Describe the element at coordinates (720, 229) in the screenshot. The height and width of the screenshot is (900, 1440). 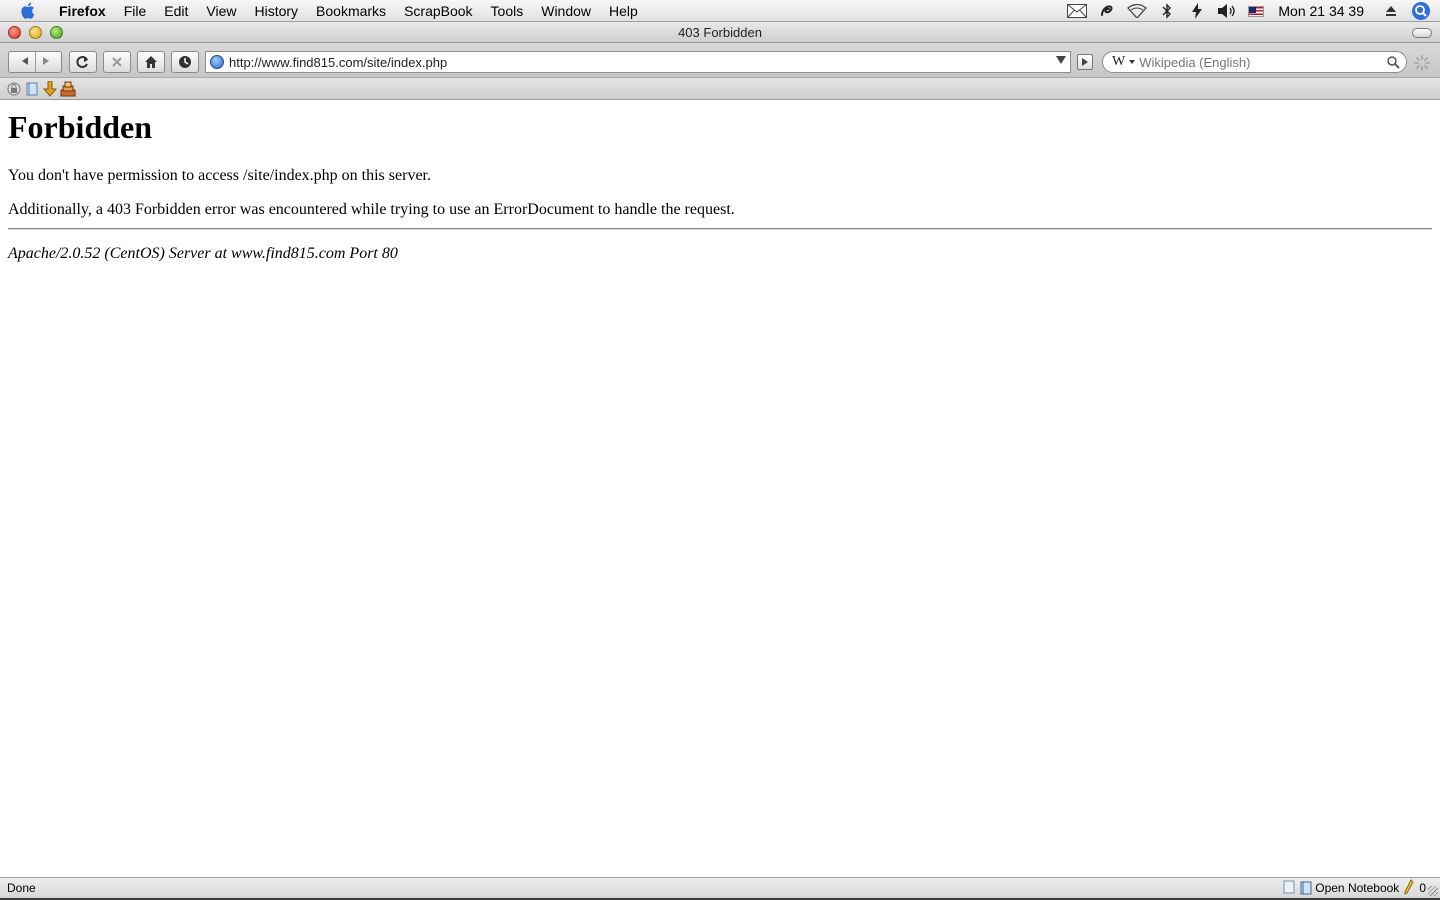
I see `divider` at that location.